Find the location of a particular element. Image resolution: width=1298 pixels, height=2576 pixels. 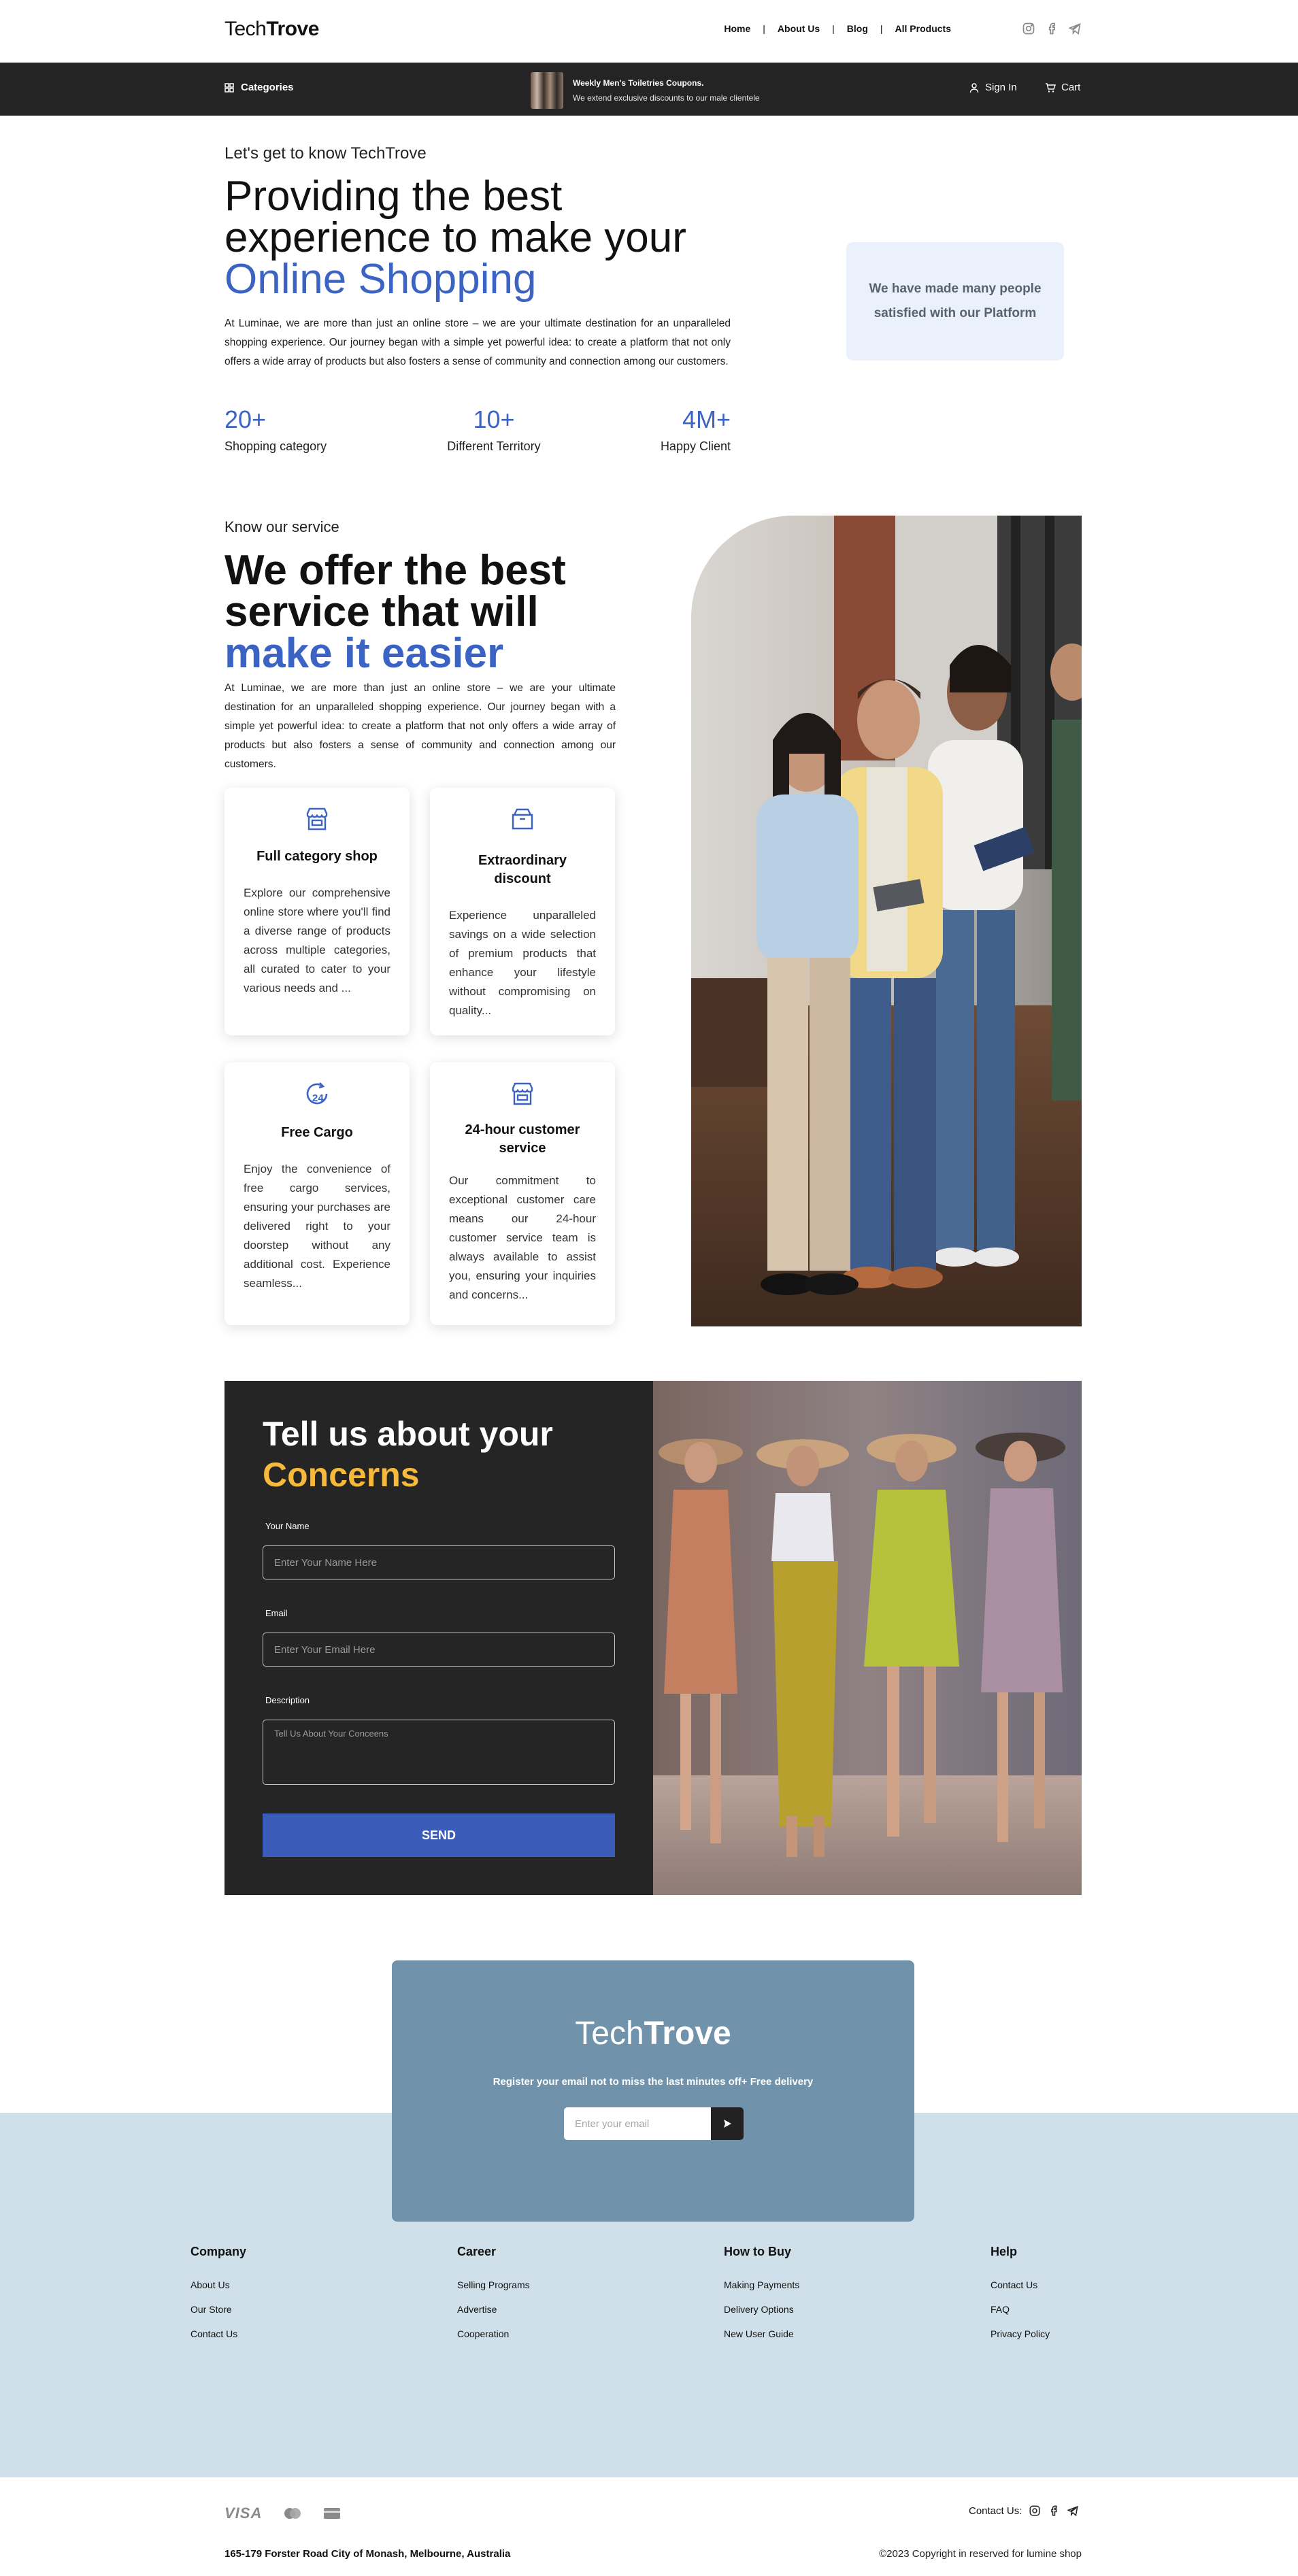

footer-link: Making Payments is located at coordinates (761, 2285).